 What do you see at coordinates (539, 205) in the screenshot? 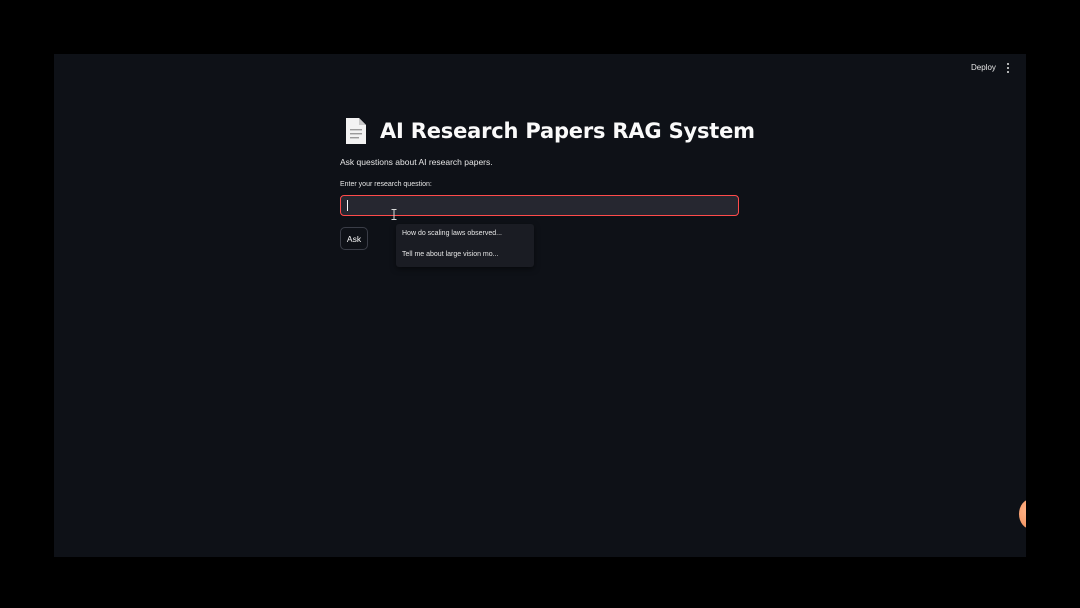
I see `question-input` at bounding box center [539, 205].